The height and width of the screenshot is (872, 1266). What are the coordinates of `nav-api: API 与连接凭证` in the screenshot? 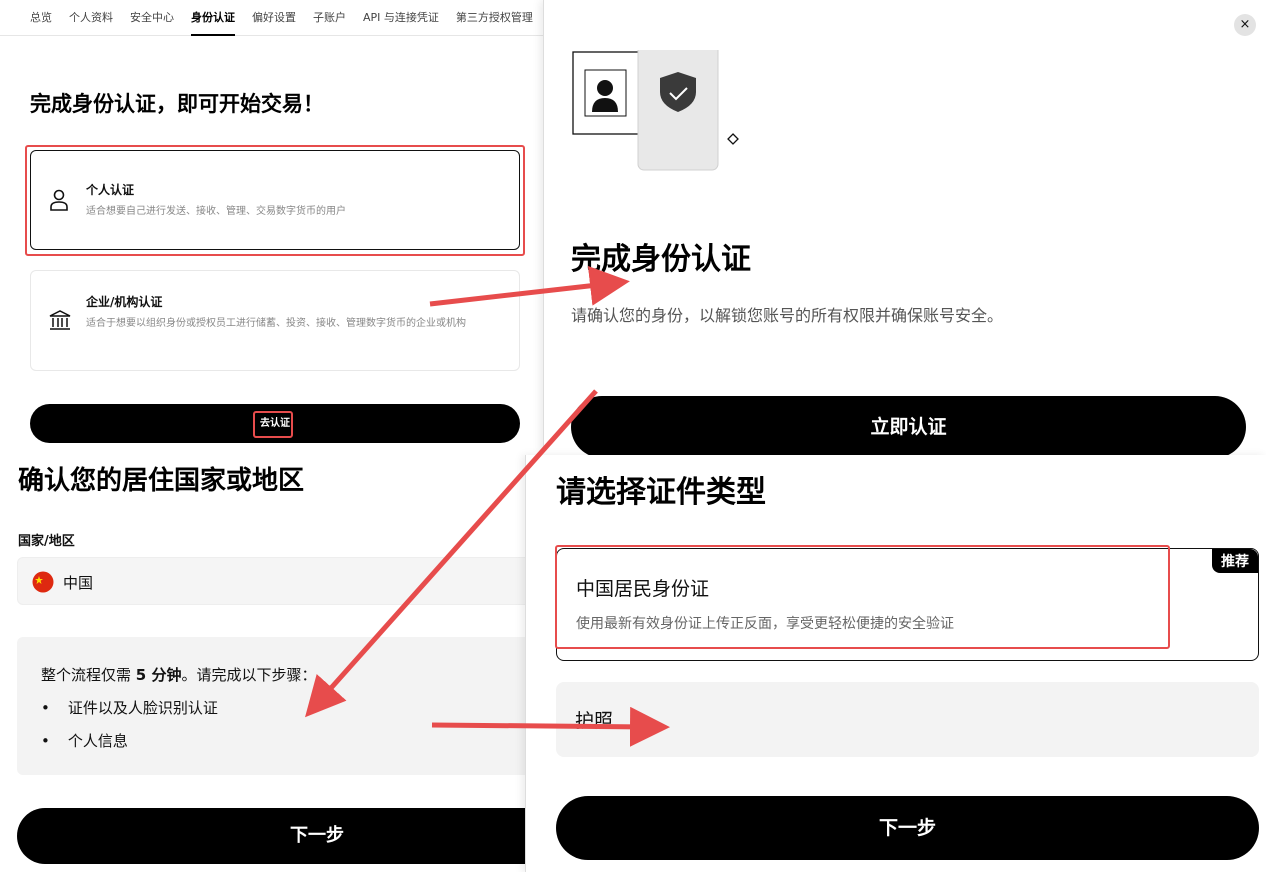 It's located at (401, 18).